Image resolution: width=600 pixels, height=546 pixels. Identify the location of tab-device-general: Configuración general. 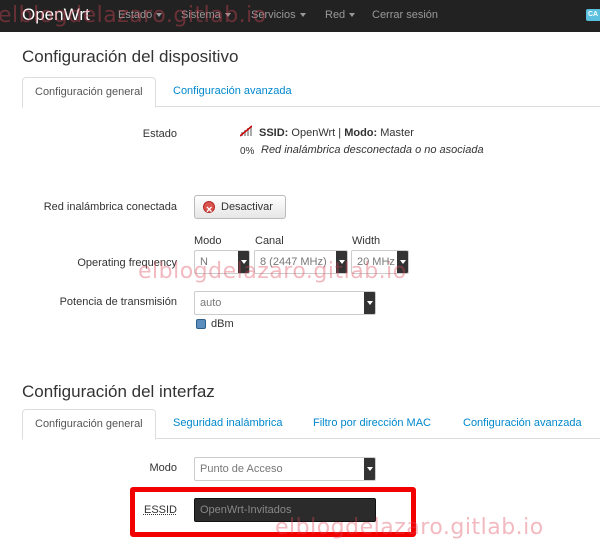
(89, 92).